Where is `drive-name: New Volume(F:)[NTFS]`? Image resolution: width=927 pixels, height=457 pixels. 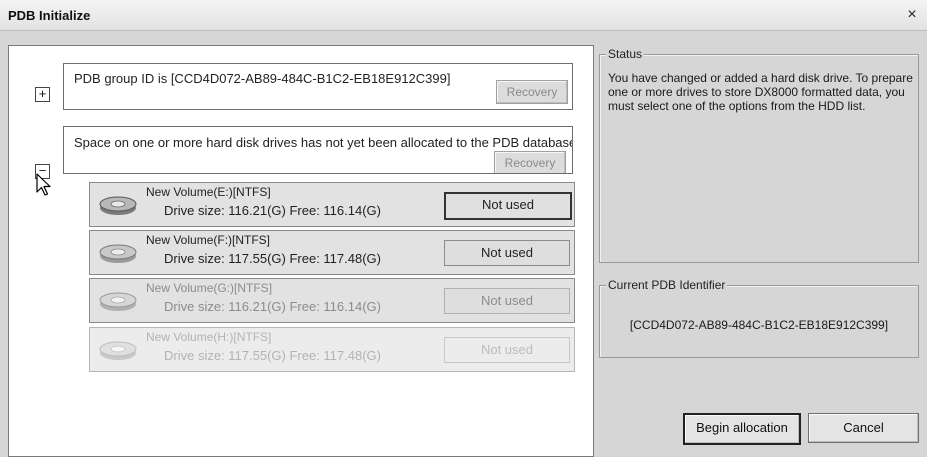
drive-name: New Volume(F:)[NTFS] is located at coordinates (208, 240).